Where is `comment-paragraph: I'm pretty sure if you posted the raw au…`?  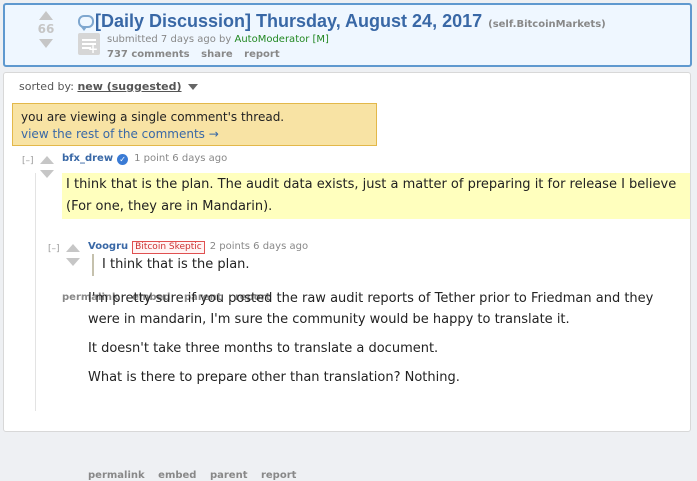 comment-paragraph: I'm pretty sure if you posted the raw au… is located at coordinates (371, 309).